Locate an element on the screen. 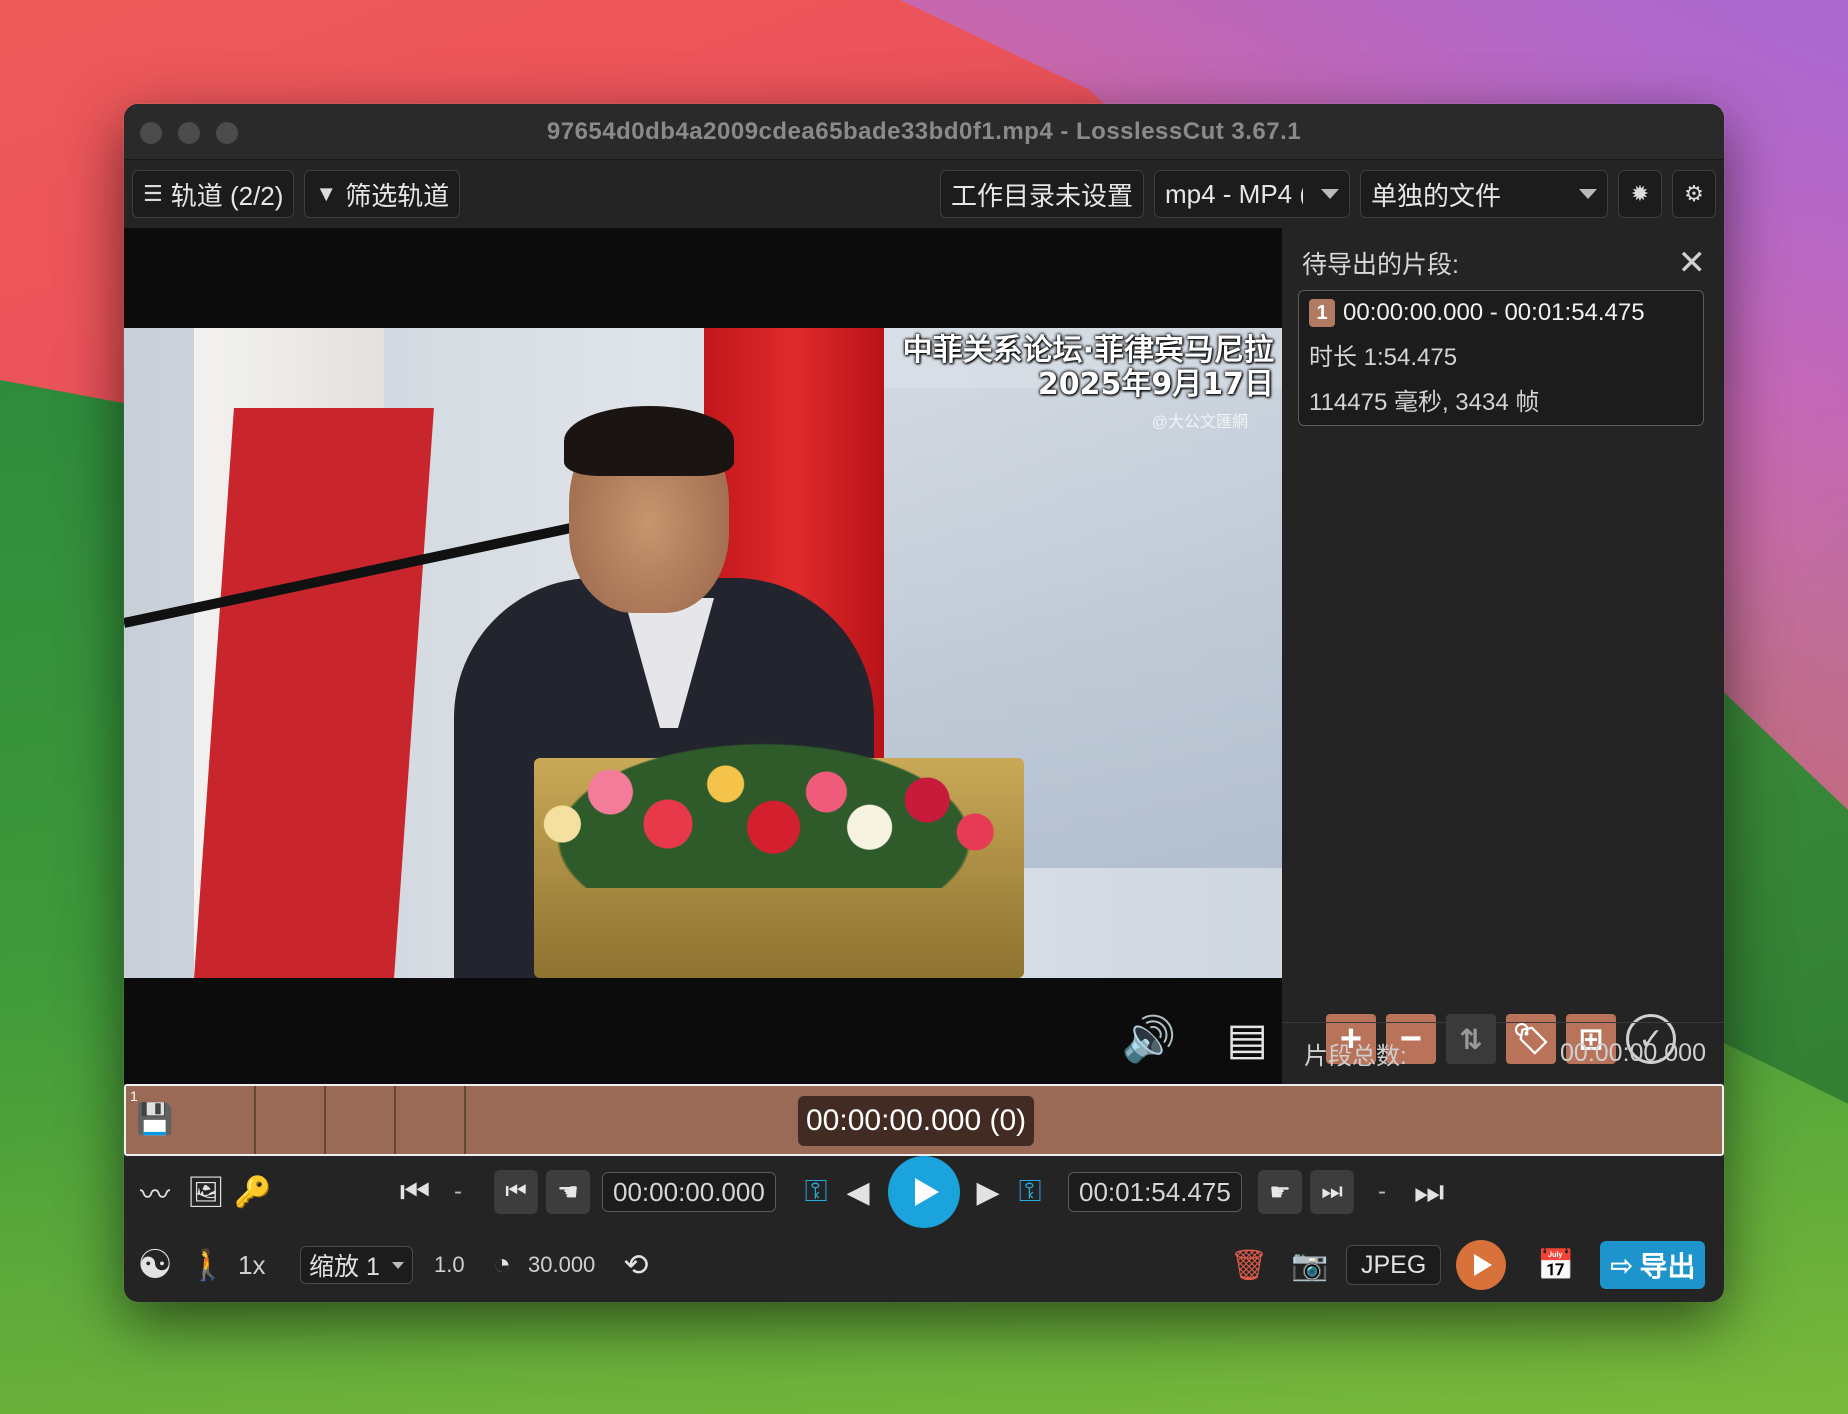  segment-index-badge: 1 is located at coordinates (1322, 313).